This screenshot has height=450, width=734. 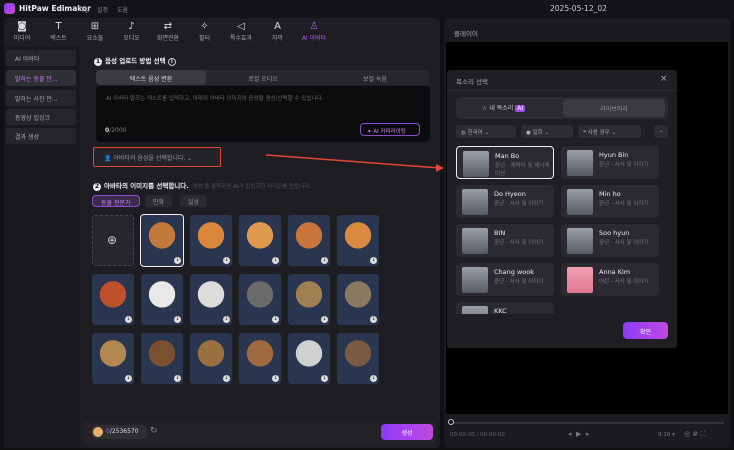 What do you see at coordinates (477, 435) in the screenshot?
I see `time-display: 00:00:00 / 00:00:00` at bounding box center [477, 435].